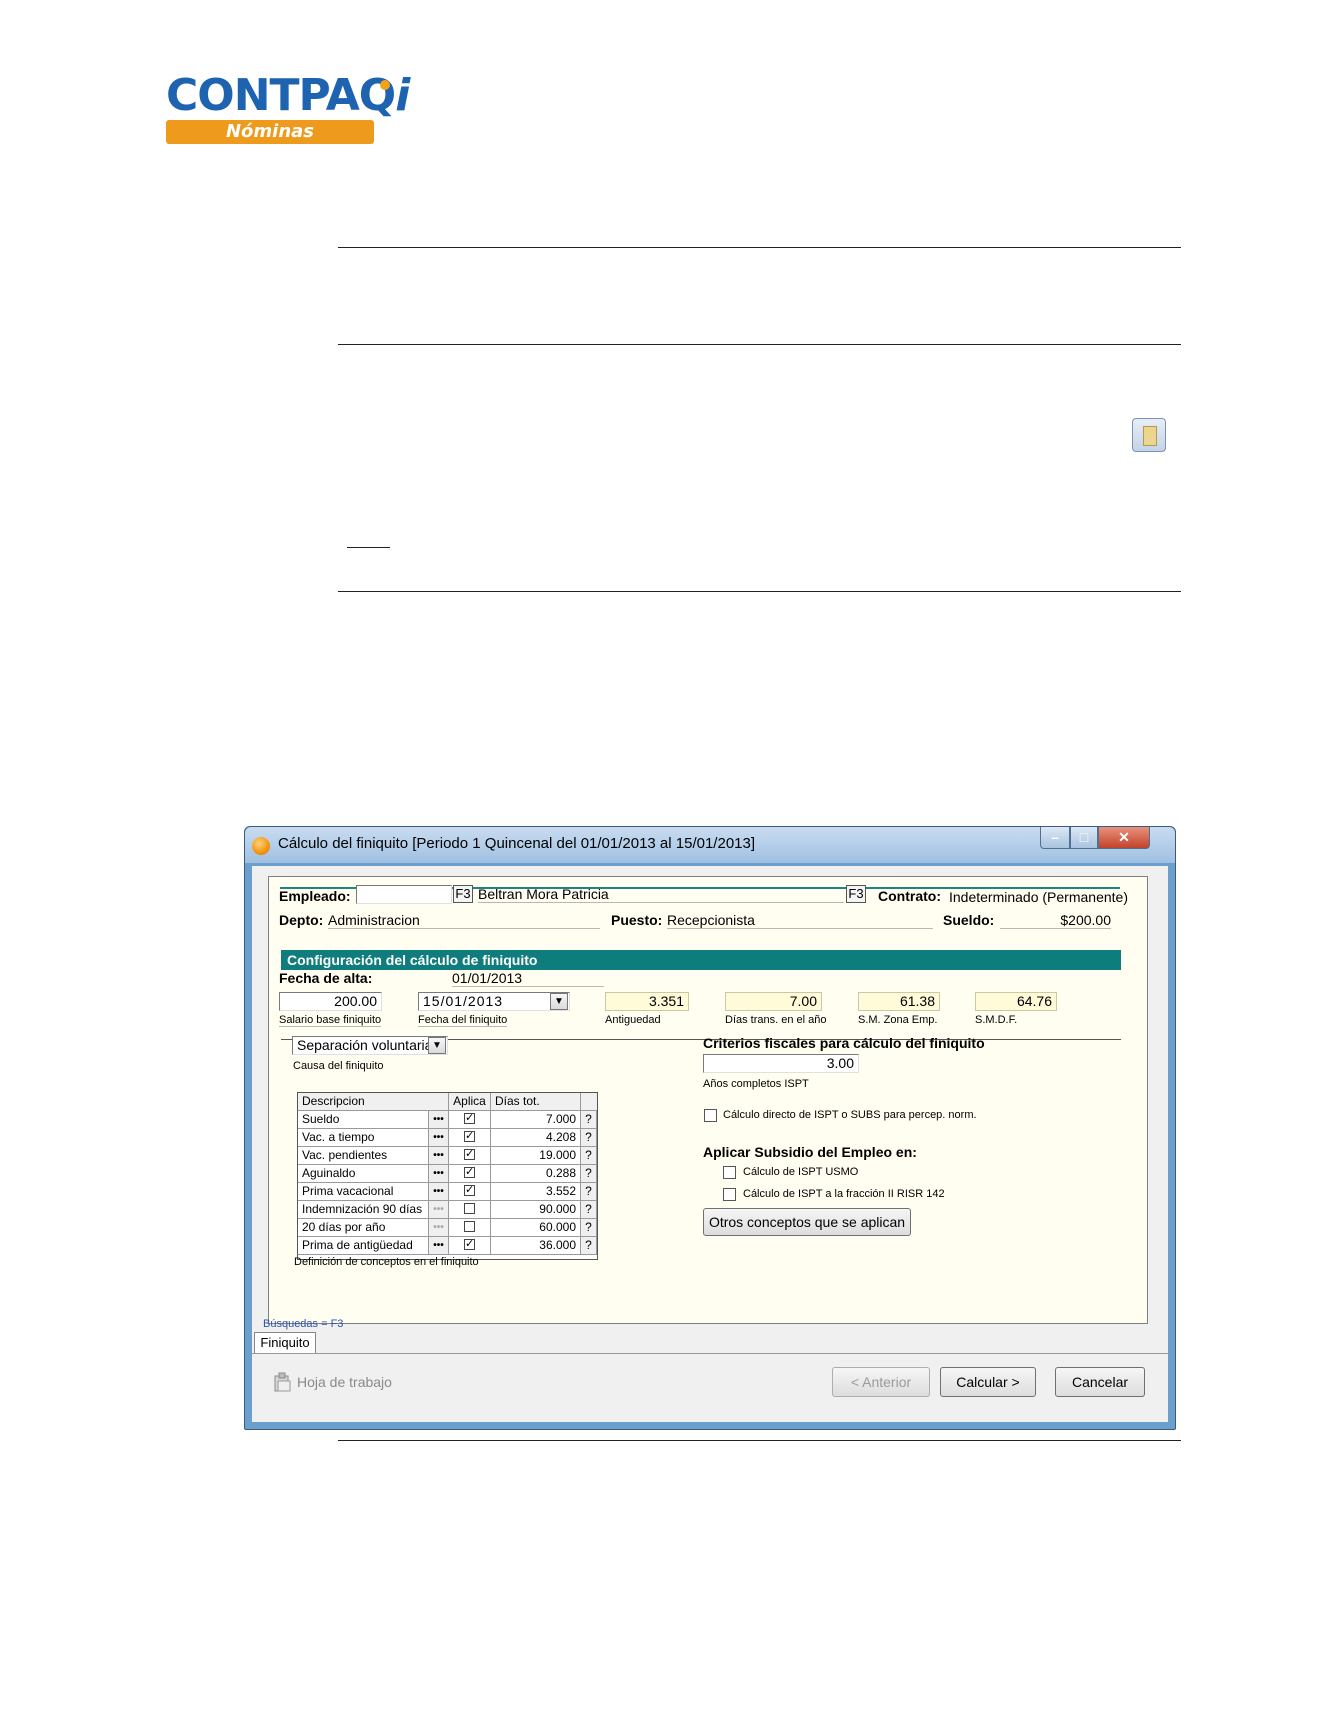 The height and width of the screenshot is (1731, 1338). I want to click on grid-row-descripcion: Aguinaldo, so click(363, 1174).